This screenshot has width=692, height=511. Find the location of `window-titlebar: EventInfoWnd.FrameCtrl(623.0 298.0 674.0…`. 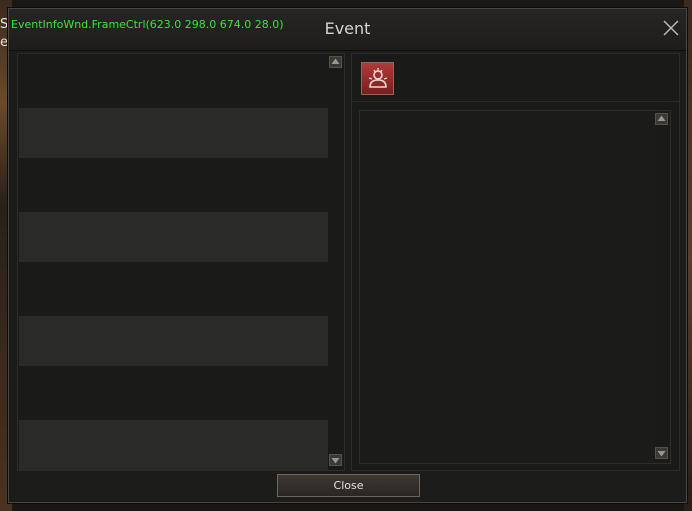

window-titlebar: EventInfoWnd.FrameCtrl(623.0 298.0 674.0… is located at coordinates (347, 30).